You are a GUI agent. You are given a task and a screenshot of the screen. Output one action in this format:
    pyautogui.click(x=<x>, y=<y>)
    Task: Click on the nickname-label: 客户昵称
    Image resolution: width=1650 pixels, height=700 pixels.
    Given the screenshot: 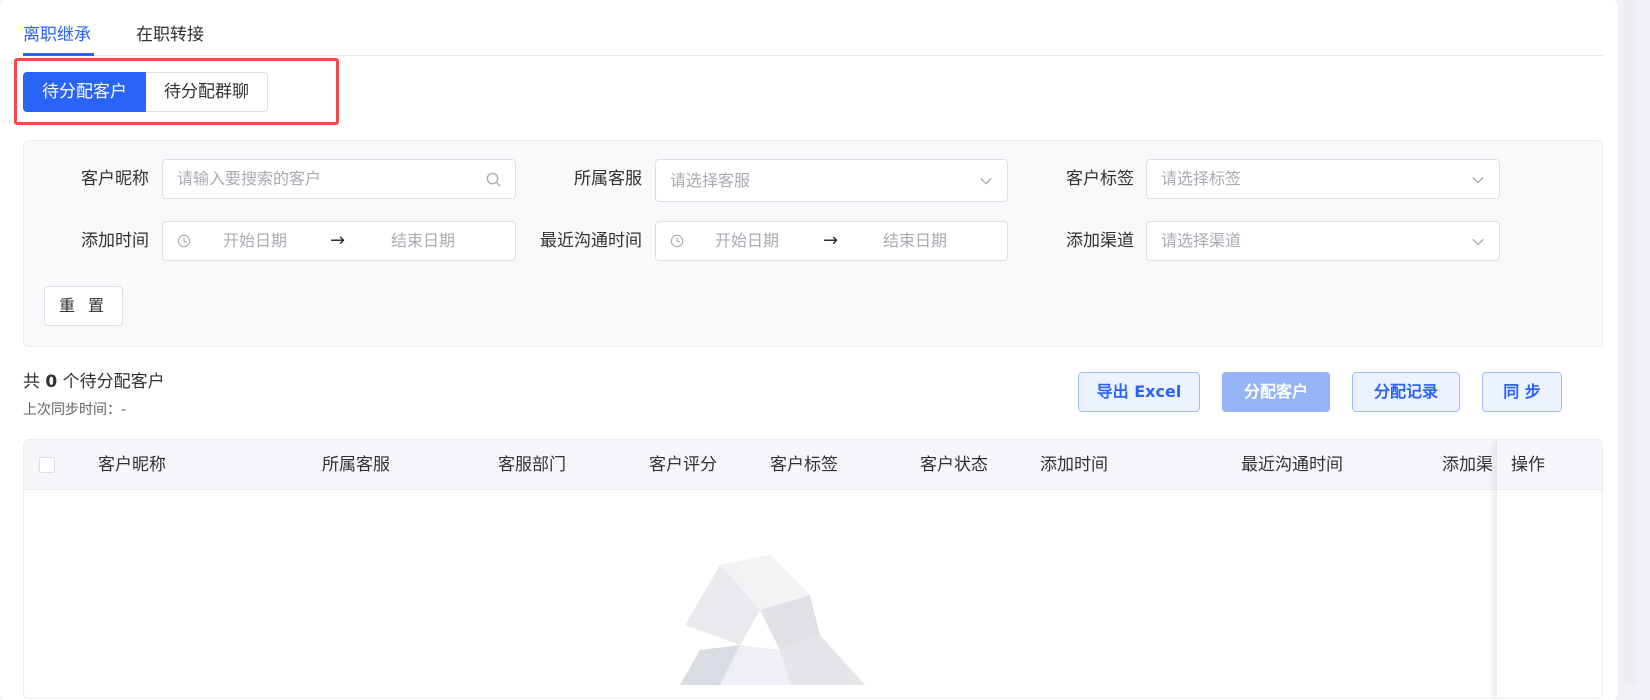 What is the action you would take?
    pyautogui.click(x=115, y=179)
    